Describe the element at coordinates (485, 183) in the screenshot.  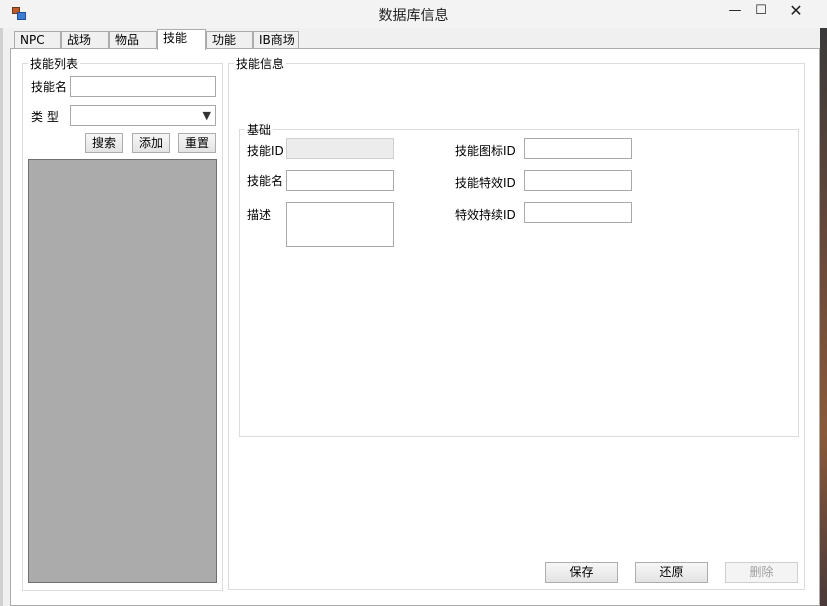
I see `effect-id-label: 技能特效ID` at that location.